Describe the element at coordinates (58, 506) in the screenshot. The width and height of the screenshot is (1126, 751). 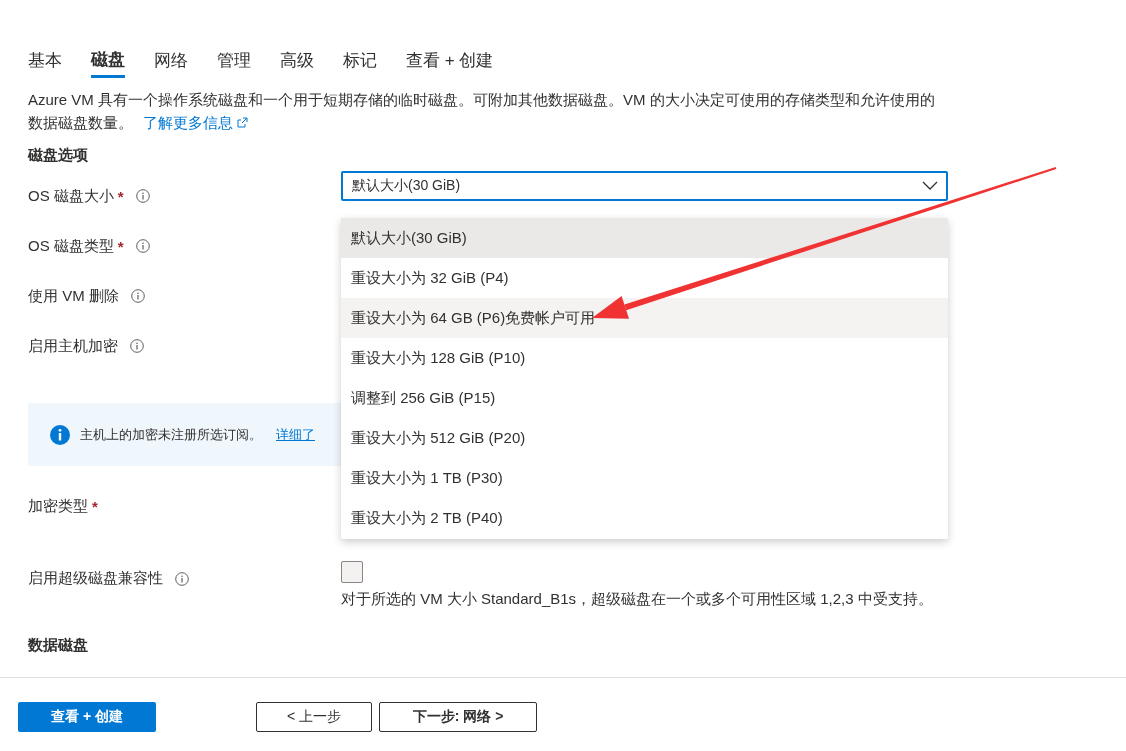
I see `field-label: 加密类型` at that location.